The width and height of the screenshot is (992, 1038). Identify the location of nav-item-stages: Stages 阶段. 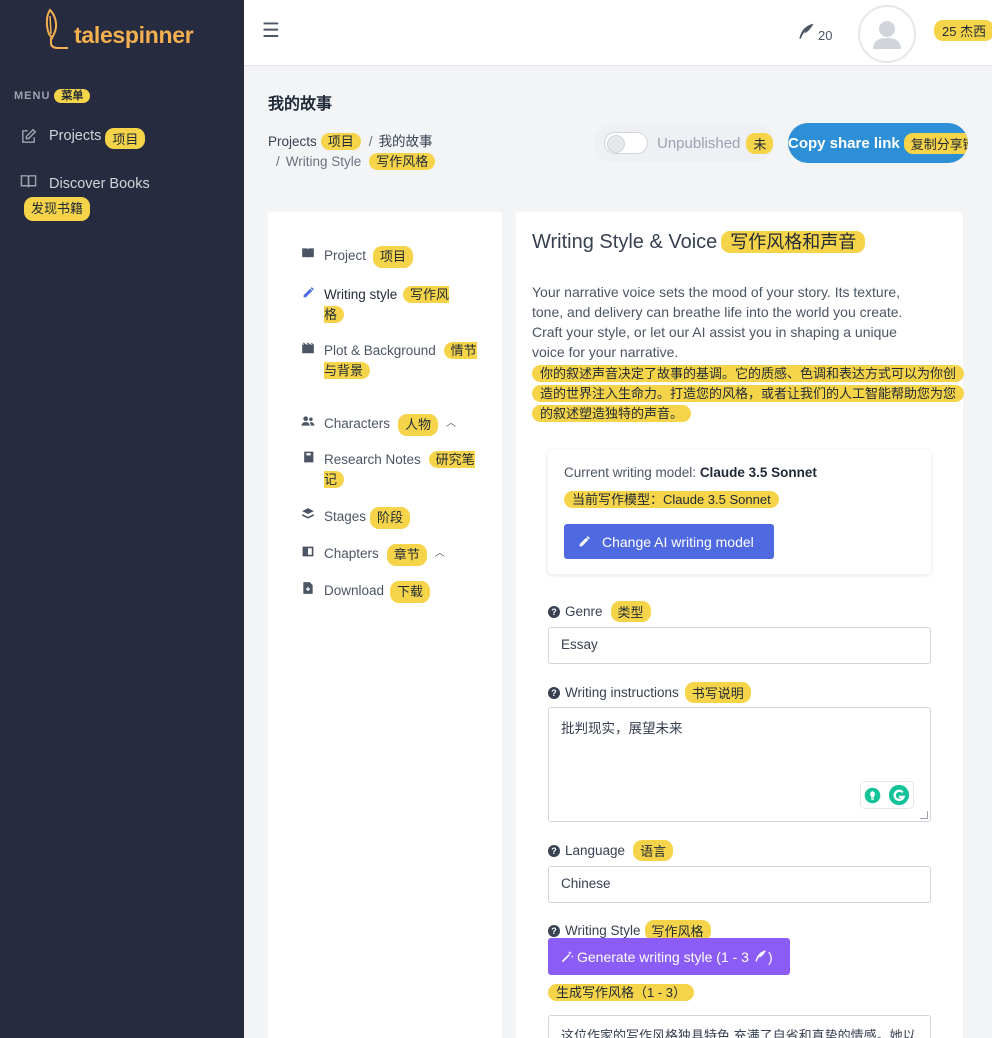
(355, 518).